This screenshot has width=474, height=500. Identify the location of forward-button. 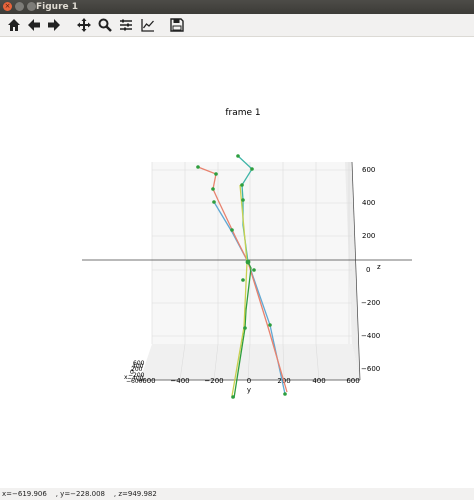
(54, 25).